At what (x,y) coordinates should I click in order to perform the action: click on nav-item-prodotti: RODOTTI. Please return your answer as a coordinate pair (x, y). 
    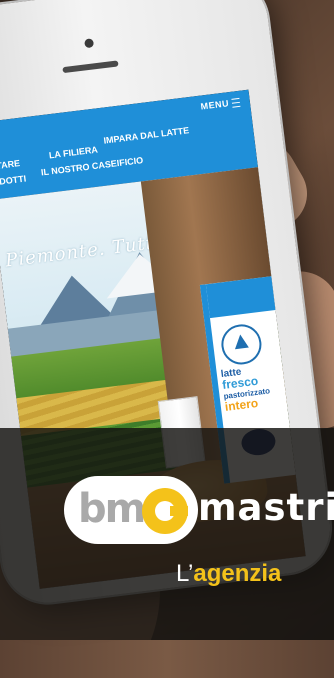
    Looking at the image, I should click on (13, 180).